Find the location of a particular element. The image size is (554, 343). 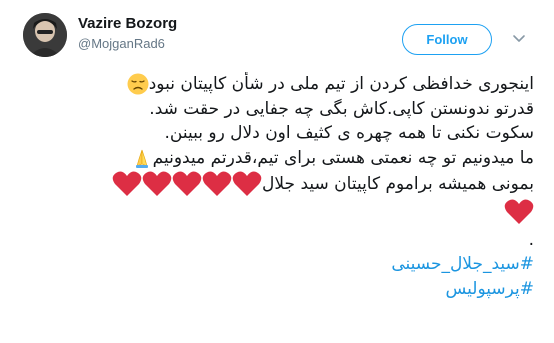

tweet-line: #سید_جلال_حسینی is located at coordinates (277, 264).